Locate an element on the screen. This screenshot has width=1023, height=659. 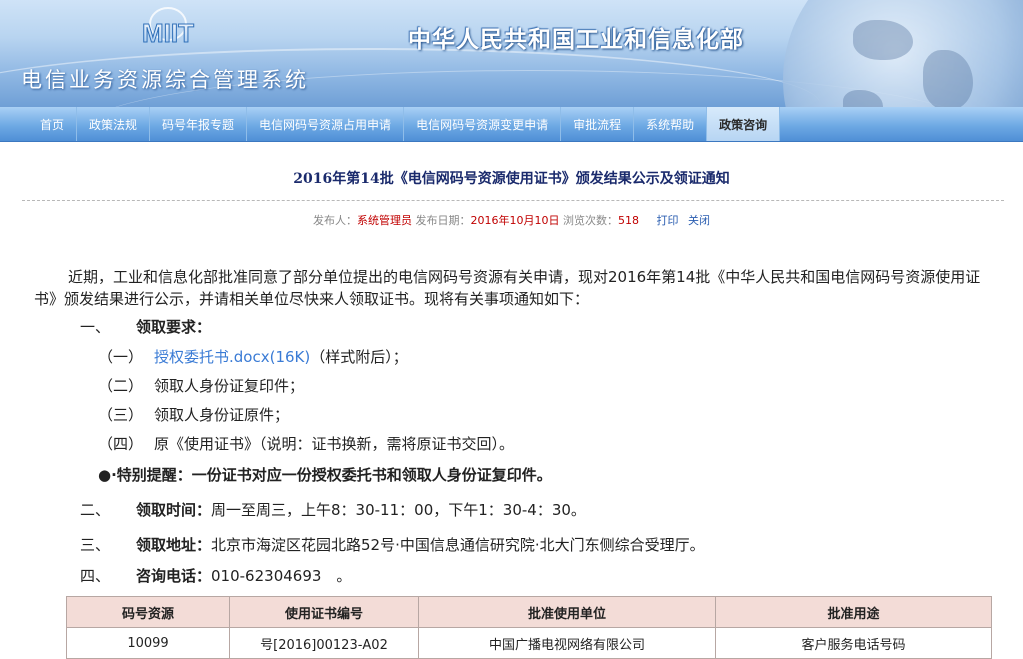
date-value: 2016年10月10日 is located at coordinates (515, 220).